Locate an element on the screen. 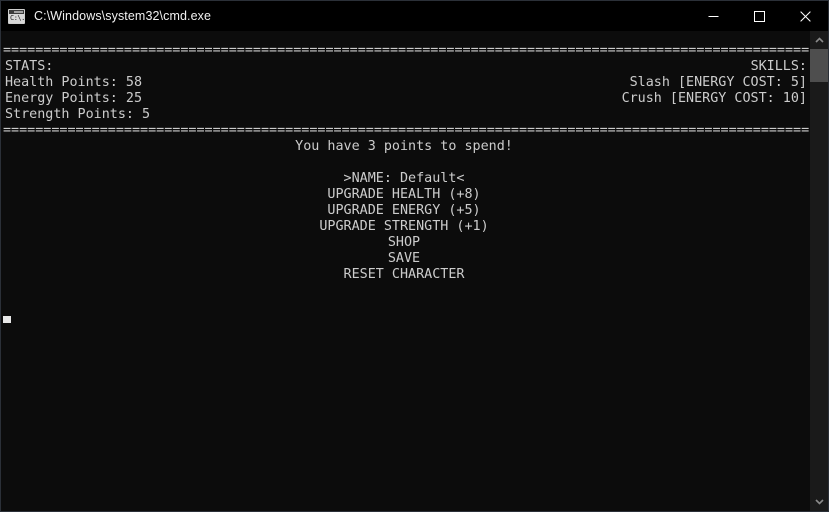 The image size is (829, 512). scrollbar-thumb is located at coordinates (819, 65).